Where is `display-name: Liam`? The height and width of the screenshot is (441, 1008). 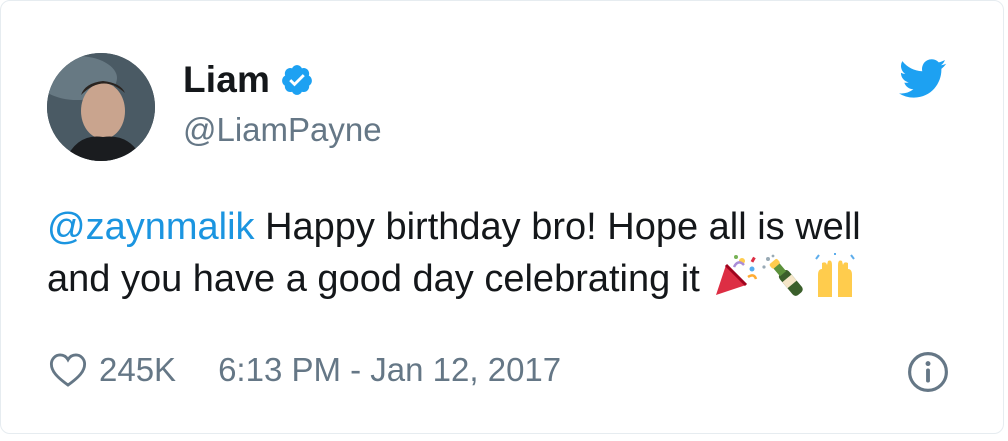 display-name: Liam is located at coordinates (226, 80).